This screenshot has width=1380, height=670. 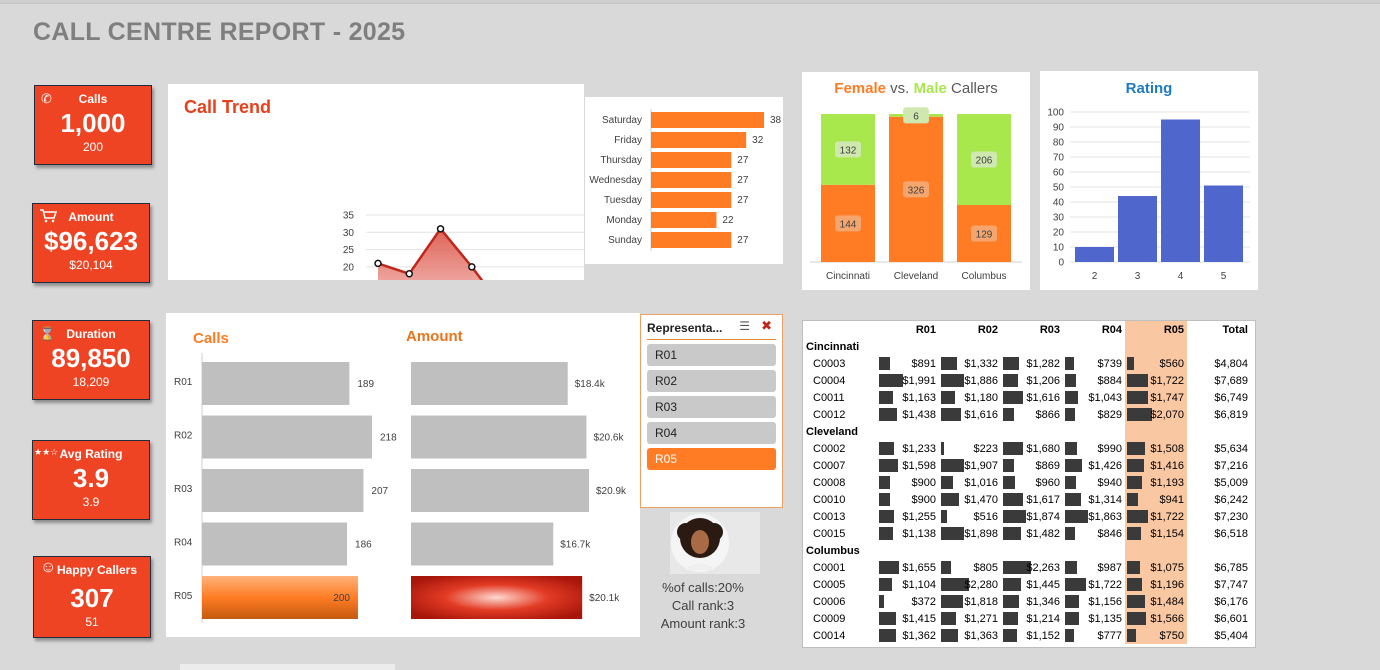 What do you see at coordinates (365, 384) in the screenshot?
I see `reps-calls-value: 189` at bounding box center [365, 384].